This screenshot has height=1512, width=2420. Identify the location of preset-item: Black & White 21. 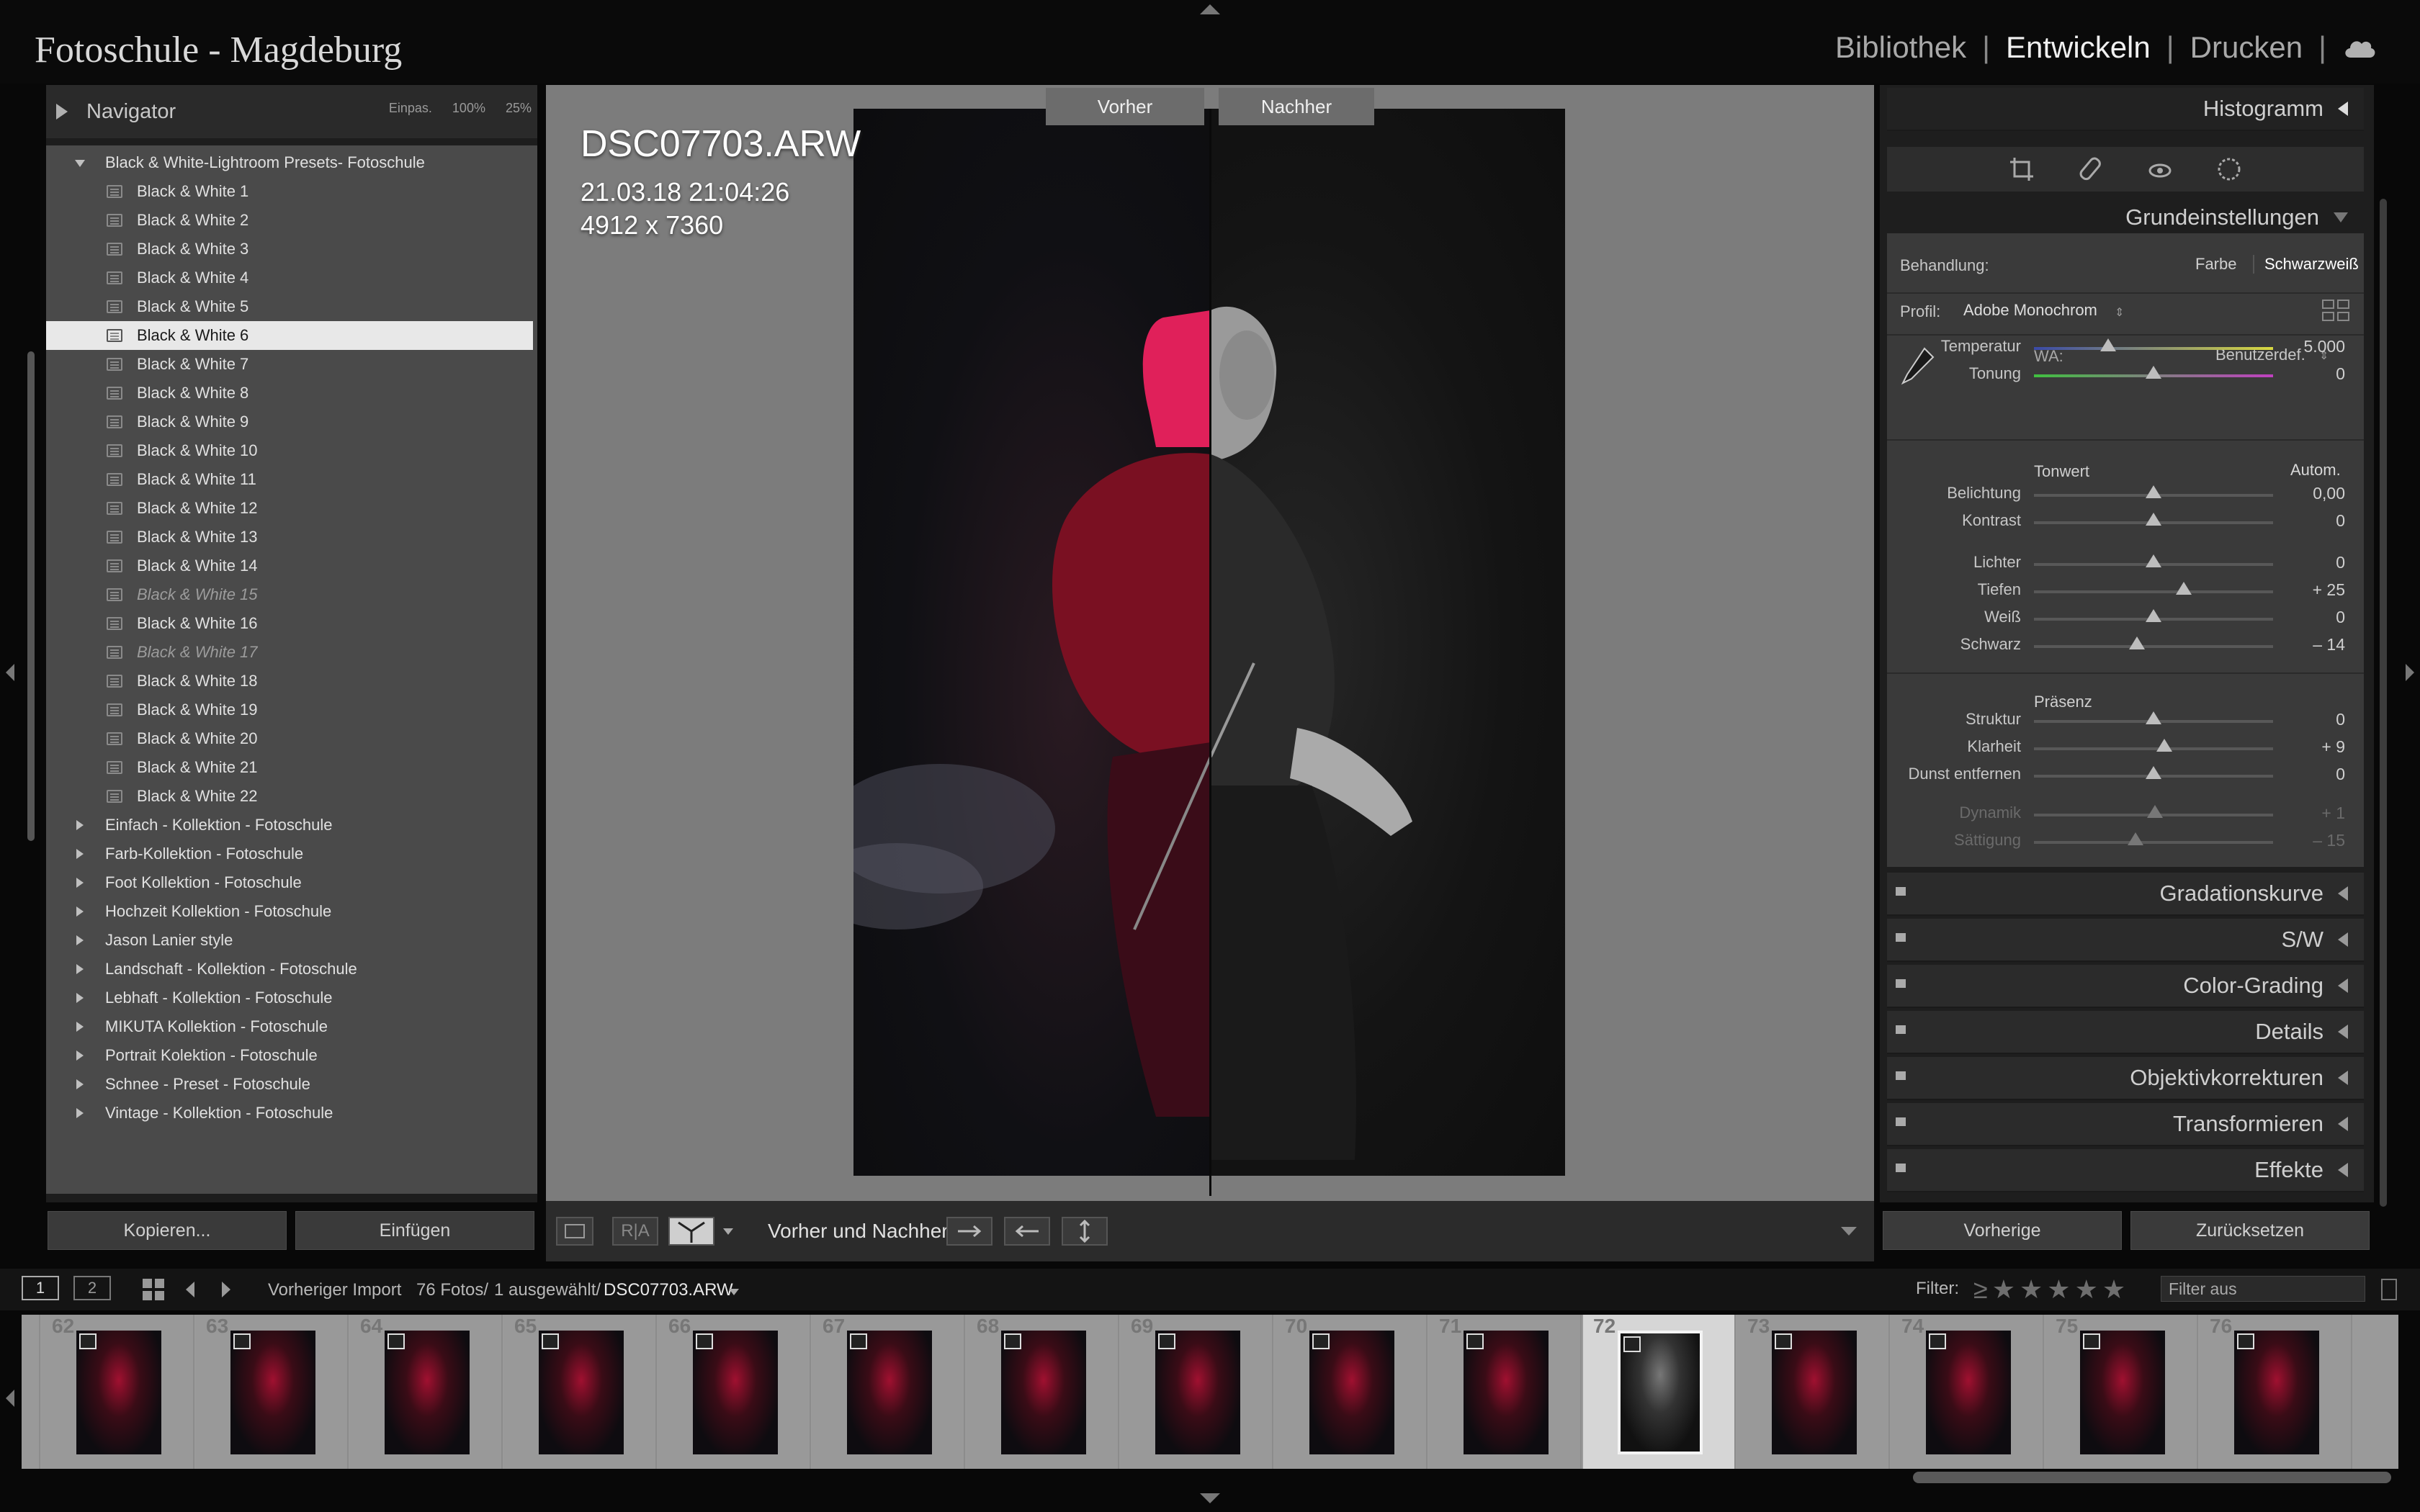
(289, 767).